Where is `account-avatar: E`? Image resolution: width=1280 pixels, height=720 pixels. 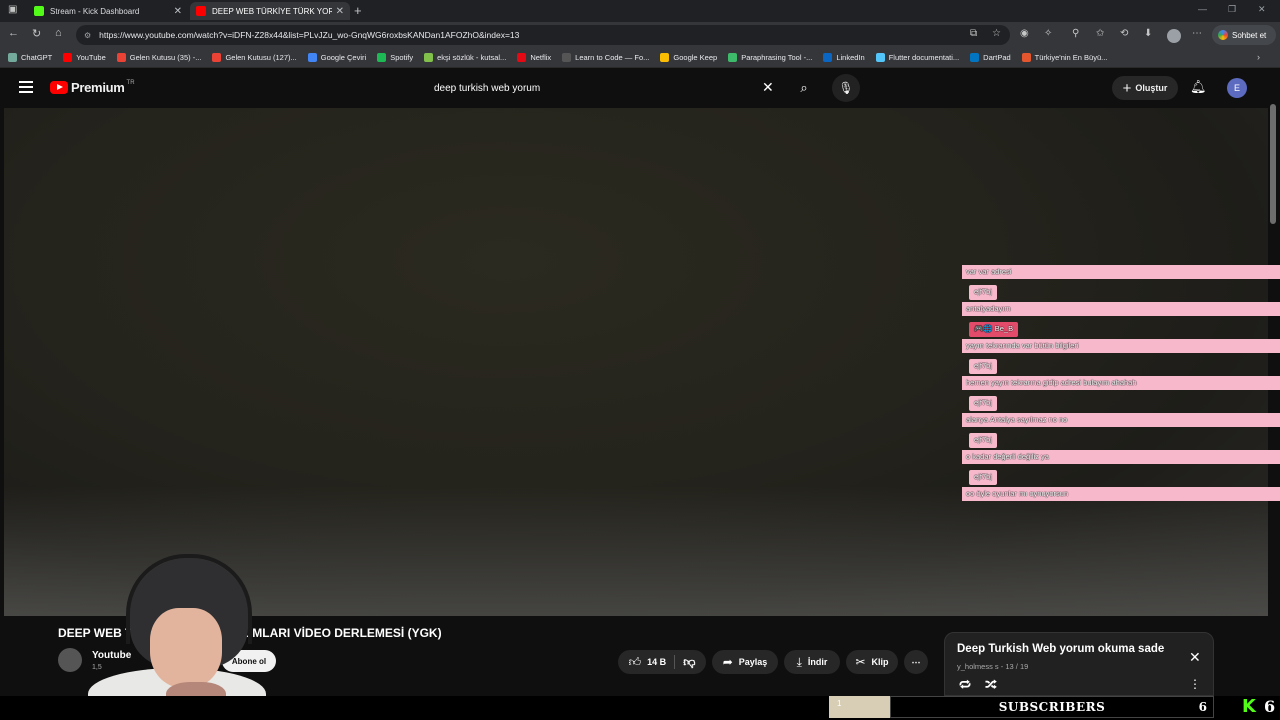
account-avatar: E is located at coordinates (1237, 88).